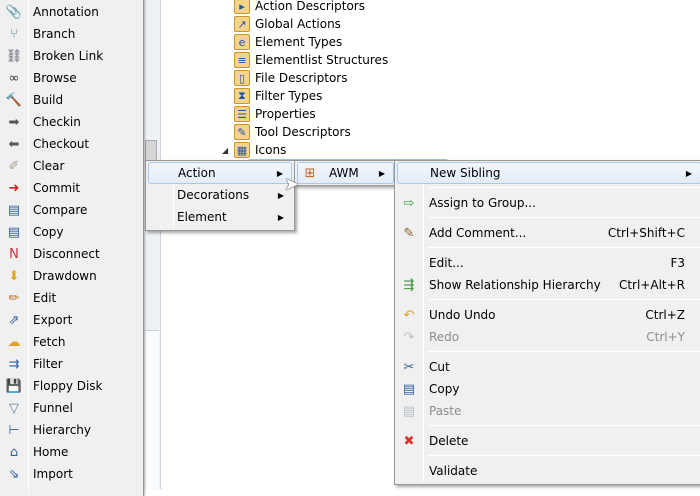 The height and width of the screenshot is (496, 700). I want to click on delete-icon: ✖, so click(409, 441).